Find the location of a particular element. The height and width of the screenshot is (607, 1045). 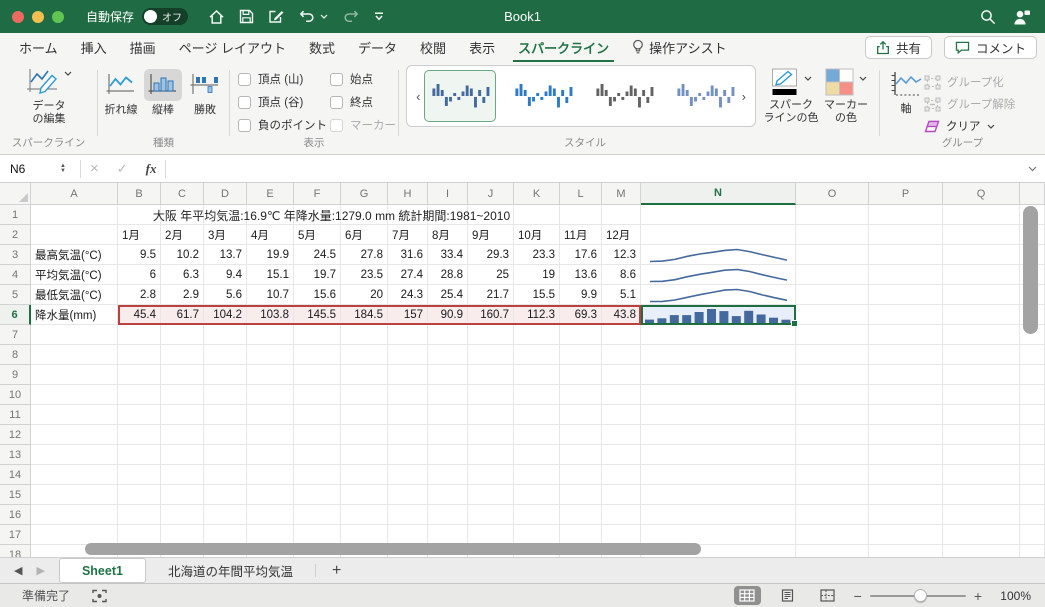

sheet-tab-2: 北海道の年間平均気温 is located at coordinates (230, 570).